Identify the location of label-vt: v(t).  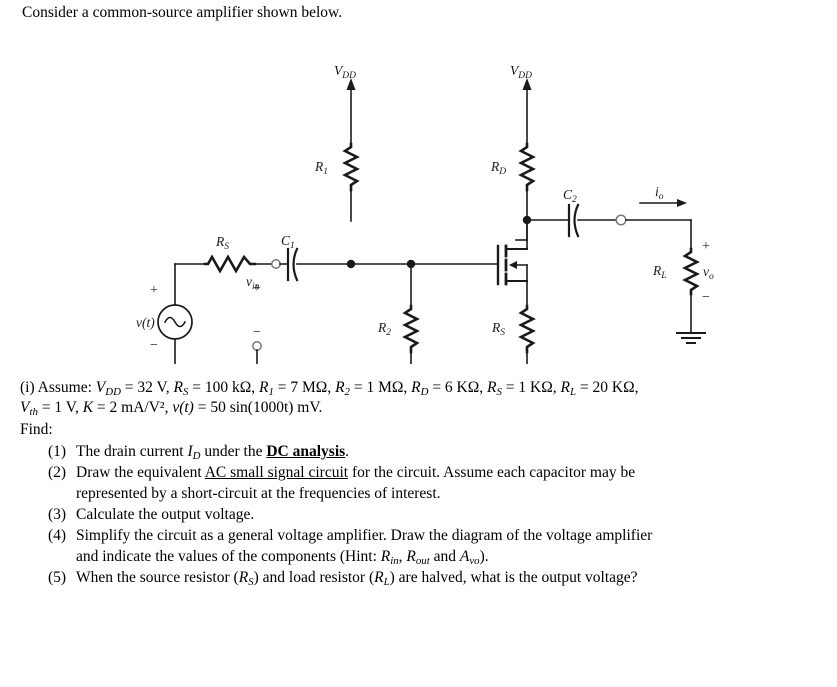
(145, 322).